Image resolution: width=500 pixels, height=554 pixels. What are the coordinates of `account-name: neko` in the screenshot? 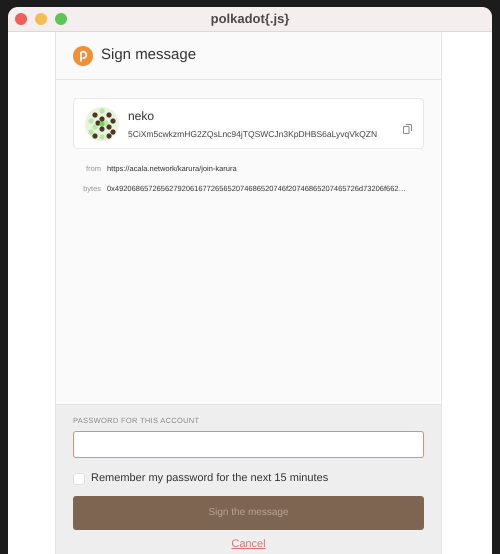 It's located at (142, 116).